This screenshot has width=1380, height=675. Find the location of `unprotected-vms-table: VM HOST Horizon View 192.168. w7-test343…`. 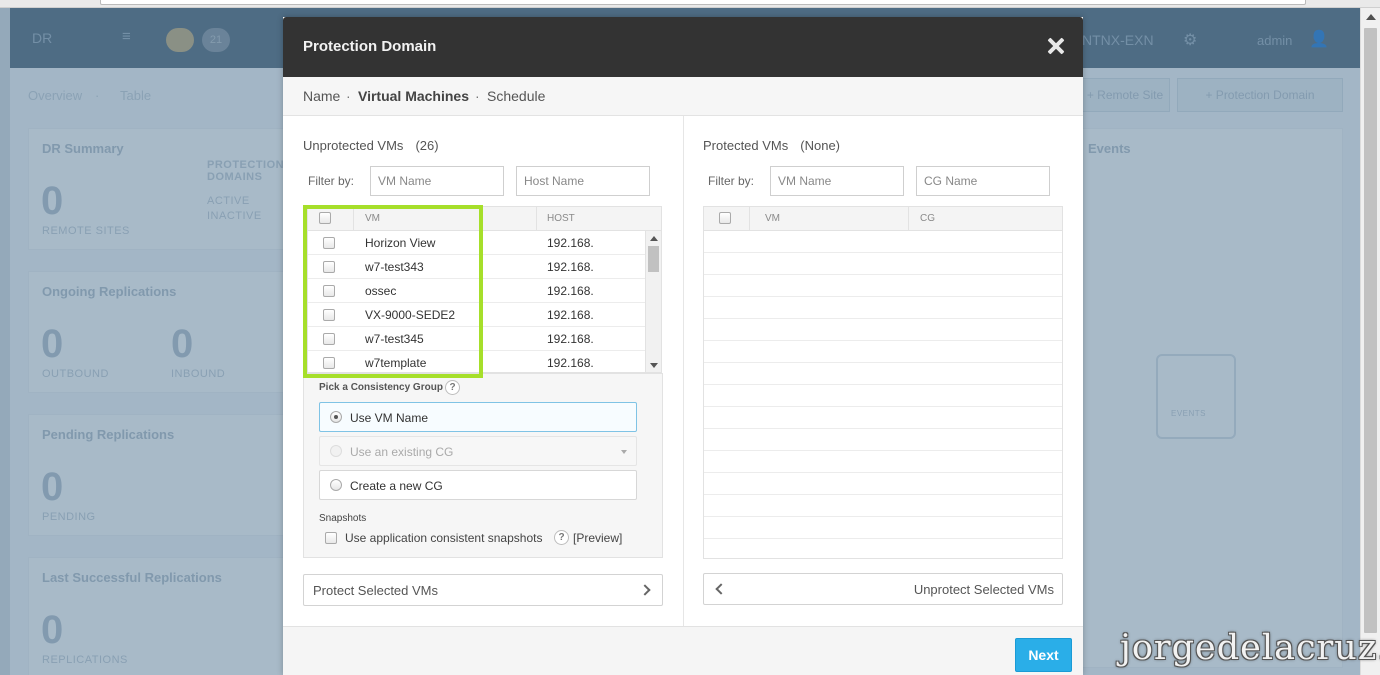

unprotected-vms-table: VM HOST Horizon View 192.168. w7-test343… is located at coordinates (484, 289).